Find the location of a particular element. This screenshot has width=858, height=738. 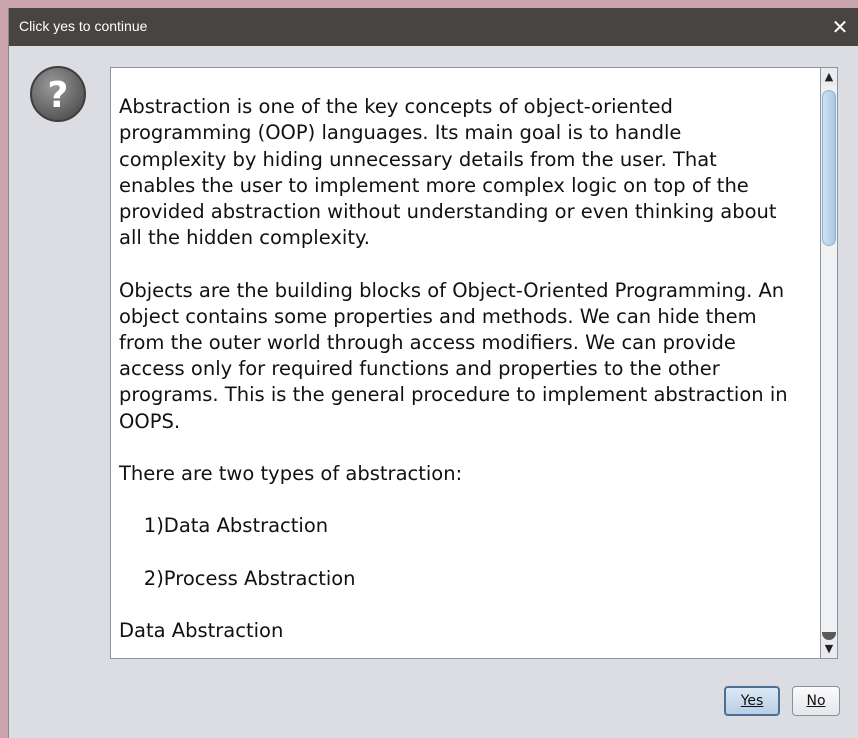

close-icon: ✕ is located at coordinates (840, 27).